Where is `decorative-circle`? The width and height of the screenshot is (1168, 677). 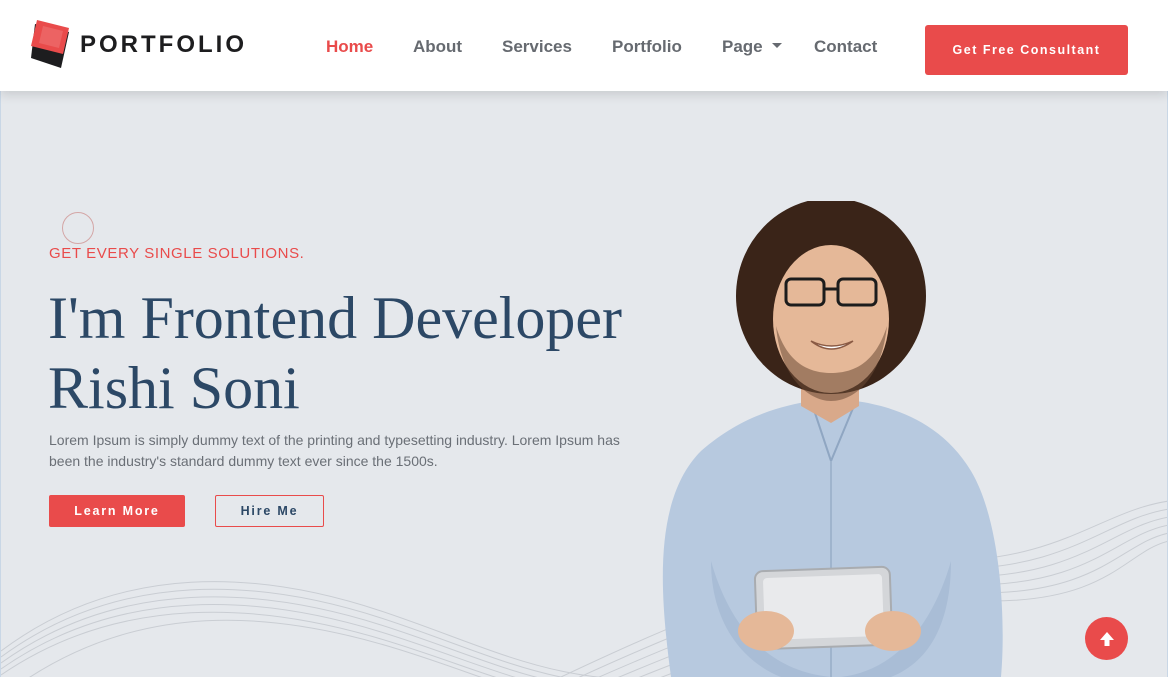 decorative-circle is located at coordinates (78, 228).